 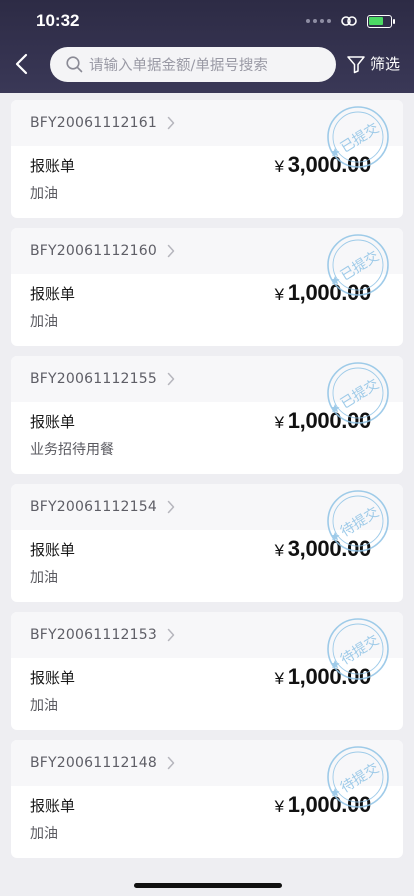 I want to click on bill-code: BFY20061112148, so click(x=93, y=763).